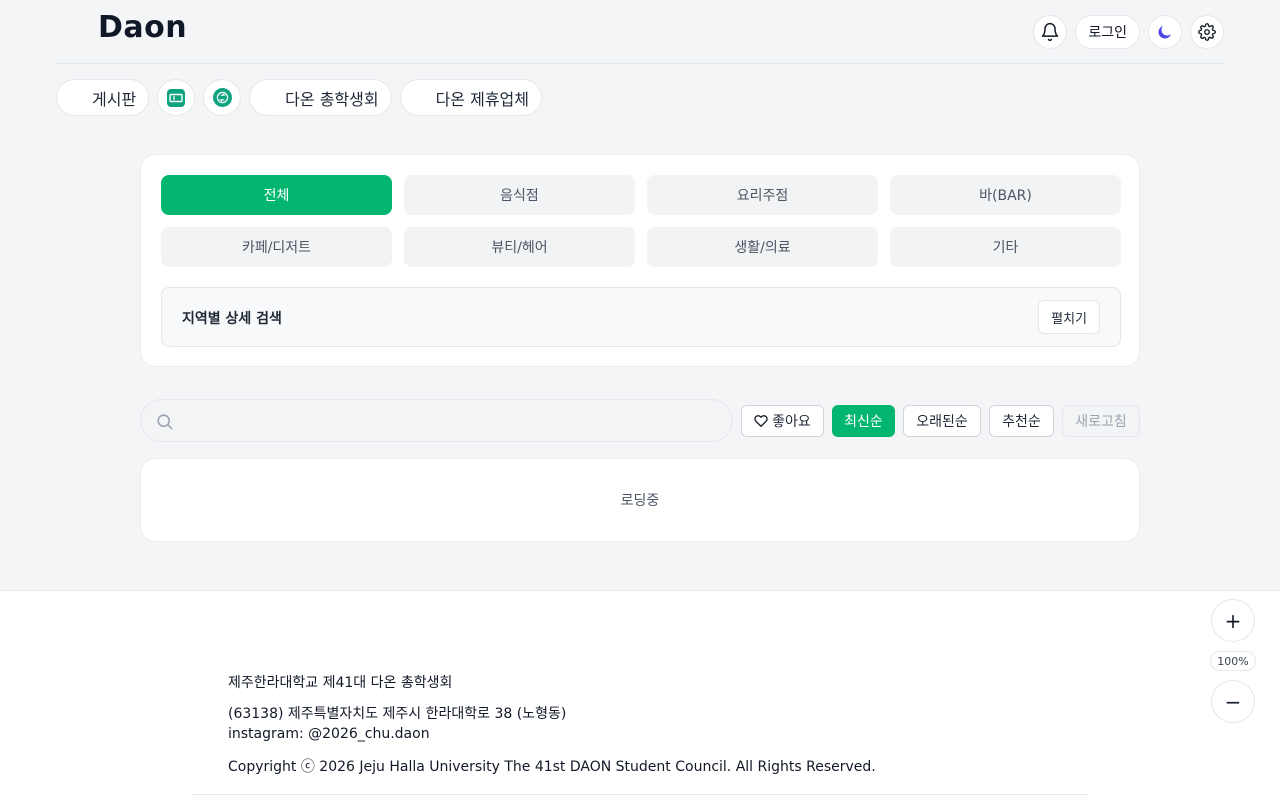 This screenshot has height=800, width=1280. Describe the element at coordinates (1005, 195) in the screenshot. I see `category-bar: 바(BAR)` at that location.